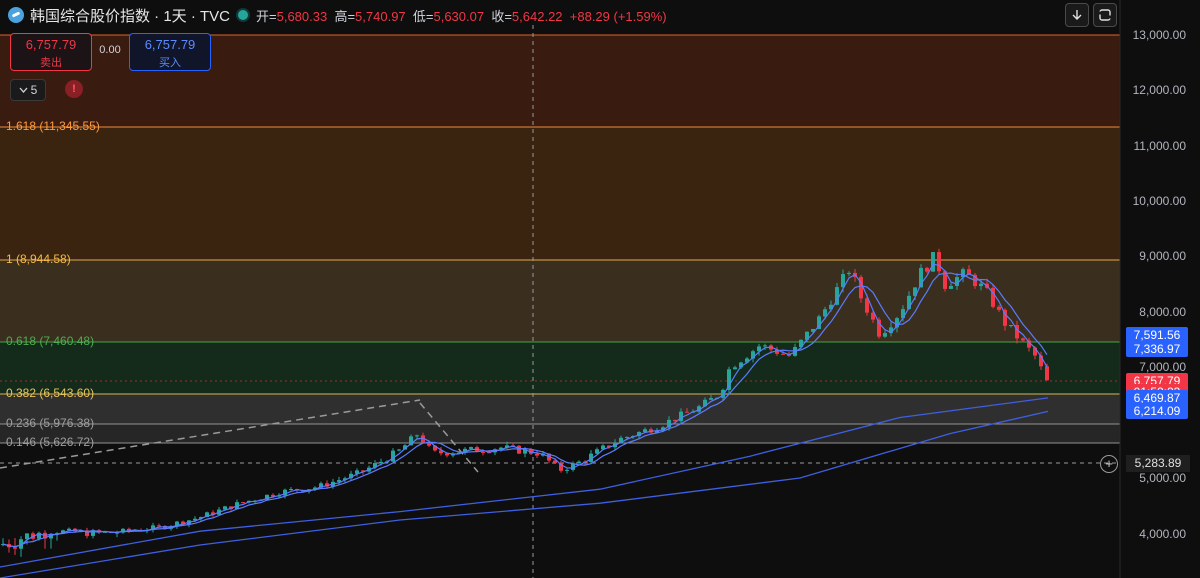 This screenshot has width=1200, height=578. Describe the element at coordinates (50, 442) in the screenshot. I see `fib-label-5: 0.146 (5,626.72)` at that location.